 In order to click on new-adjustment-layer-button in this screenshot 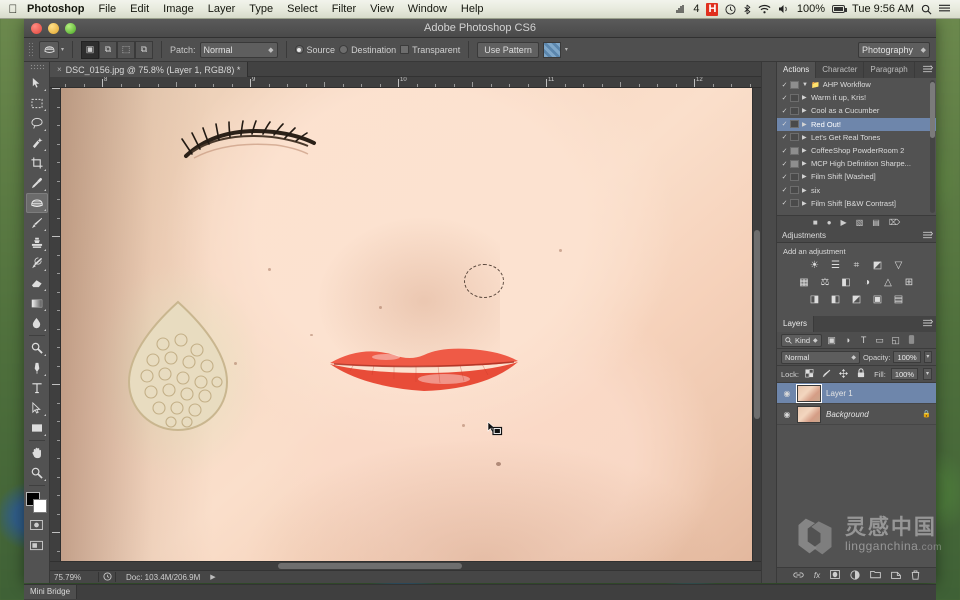, I will do `click(855, 575)`.